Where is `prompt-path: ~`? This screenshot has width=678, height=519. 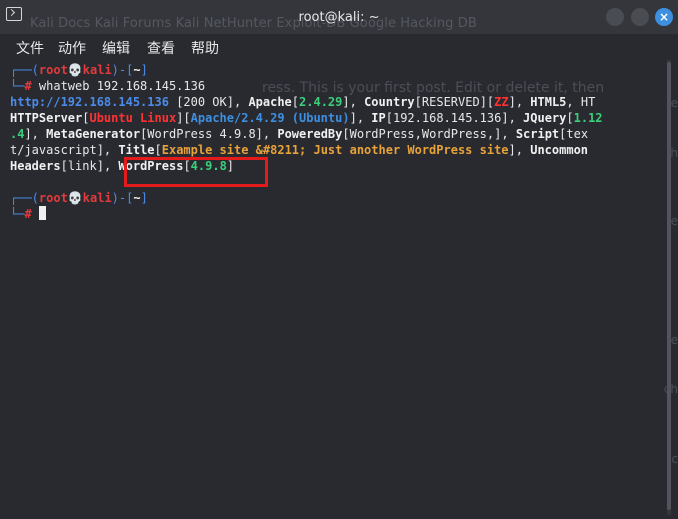
prompt-path: ~ is located at coordinates (137, 70).